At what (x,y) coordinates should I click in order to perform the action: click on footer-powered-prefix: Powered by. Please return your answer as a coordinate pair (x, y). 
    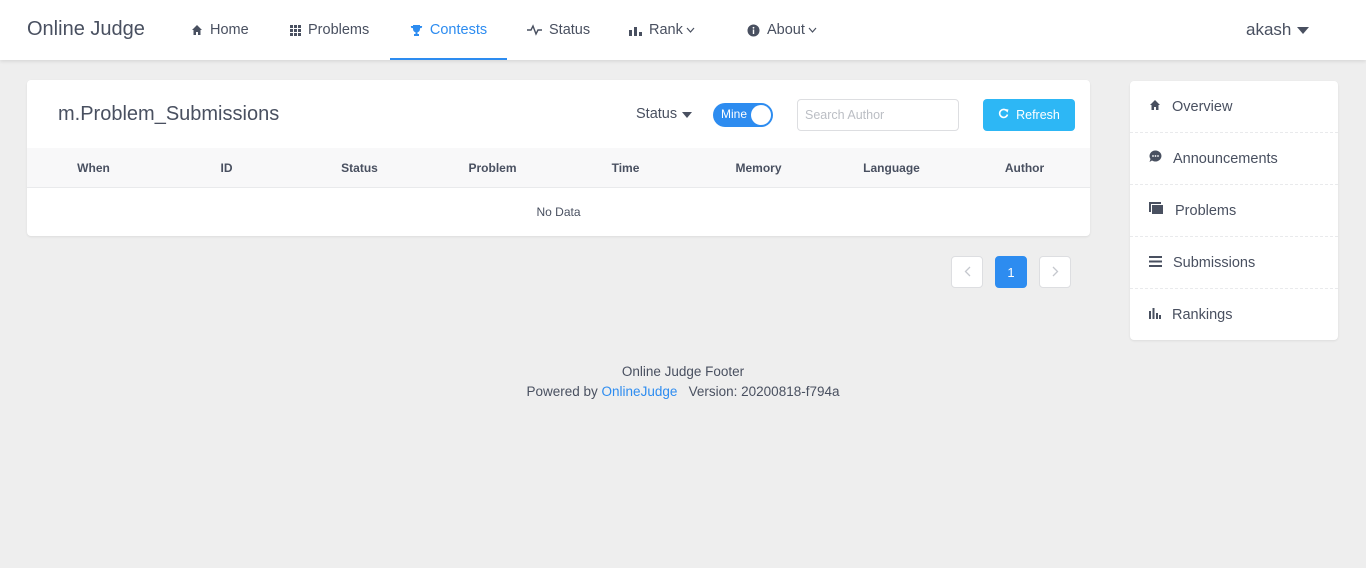
    Looking at the image, I should click on (562, 391).